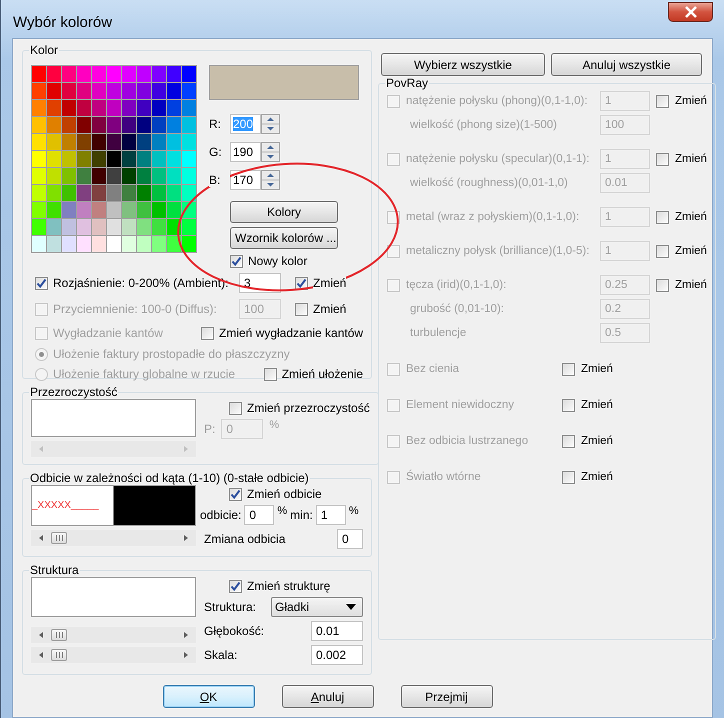  I want to click on dialog-button: Anuluj, so click(328, 696).